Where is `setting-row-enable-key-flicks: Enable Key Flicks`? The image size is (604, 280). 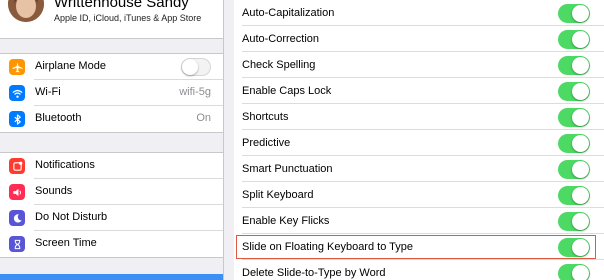 setting-row-enable-key-flicks: Enable Key Flicks is located at coordinates (419, 221).